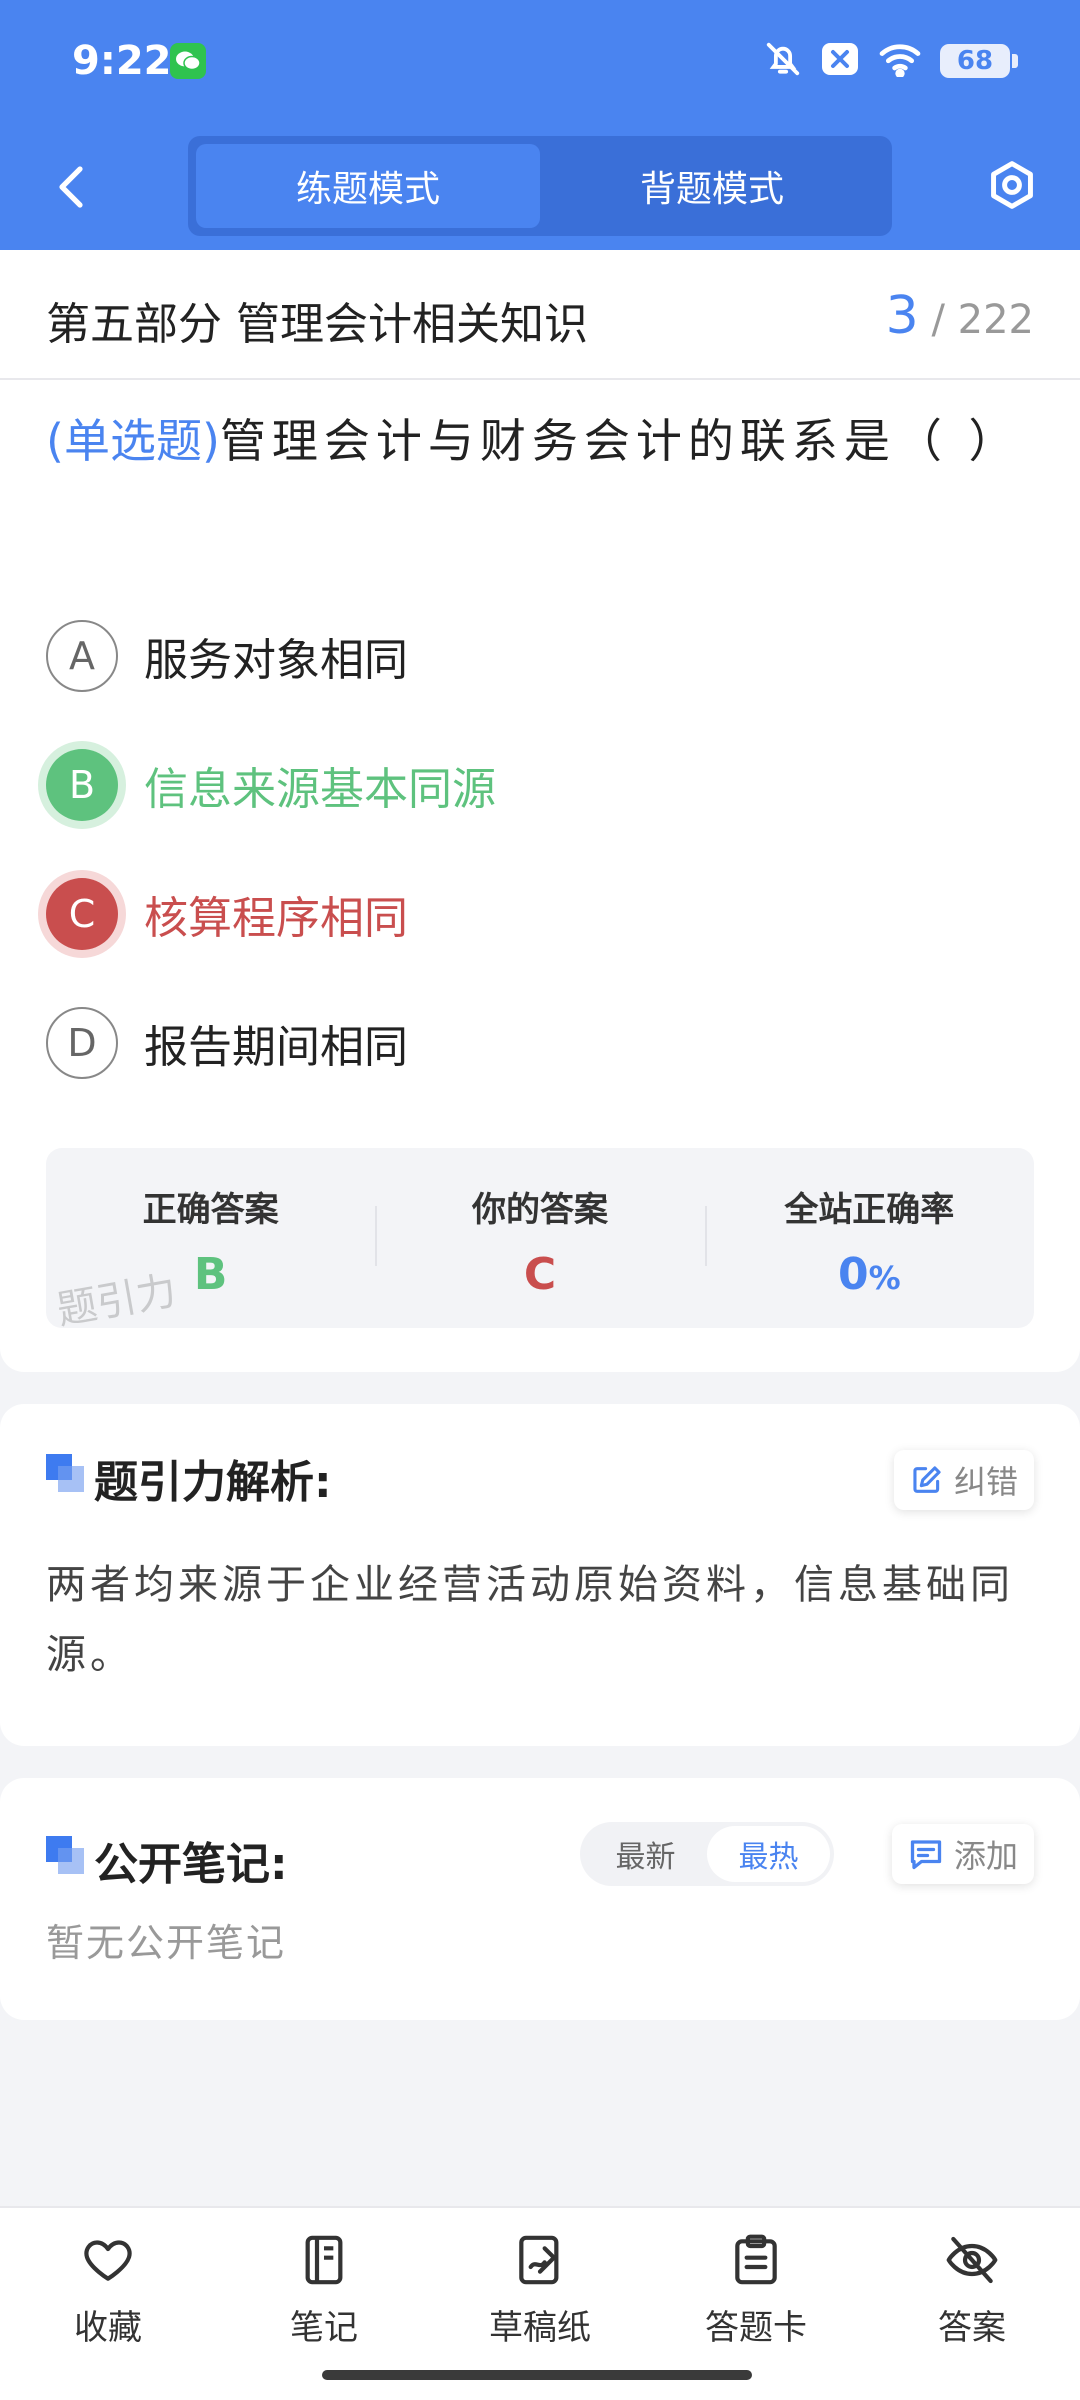 The height and width of the screenshot is (2400, 1080). What do you see at coordinates (324, 2328) in the screenshot?
I see `notes-label: 笔记` at bounding box center [324, 2328].